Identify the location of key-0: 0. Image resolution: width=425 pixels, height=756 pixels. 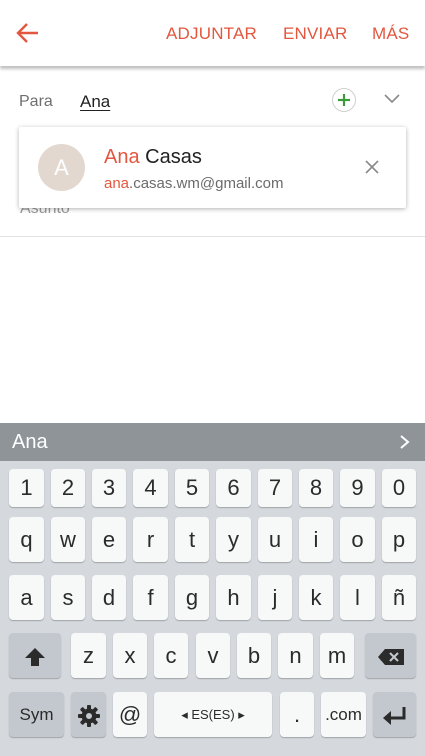
(399, 488).